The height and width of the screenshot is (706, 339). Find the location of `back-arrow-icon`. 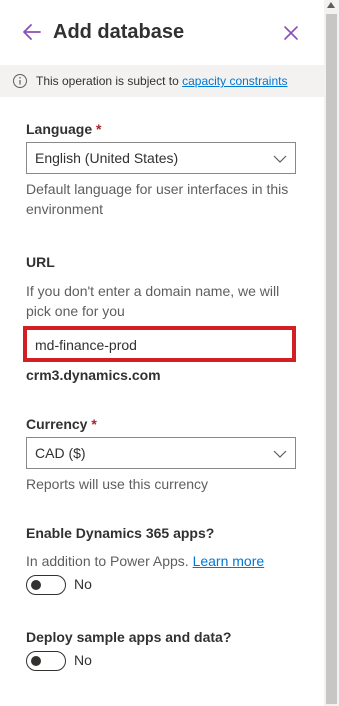

back-arrow-icon is located at coordinates (32, 32).